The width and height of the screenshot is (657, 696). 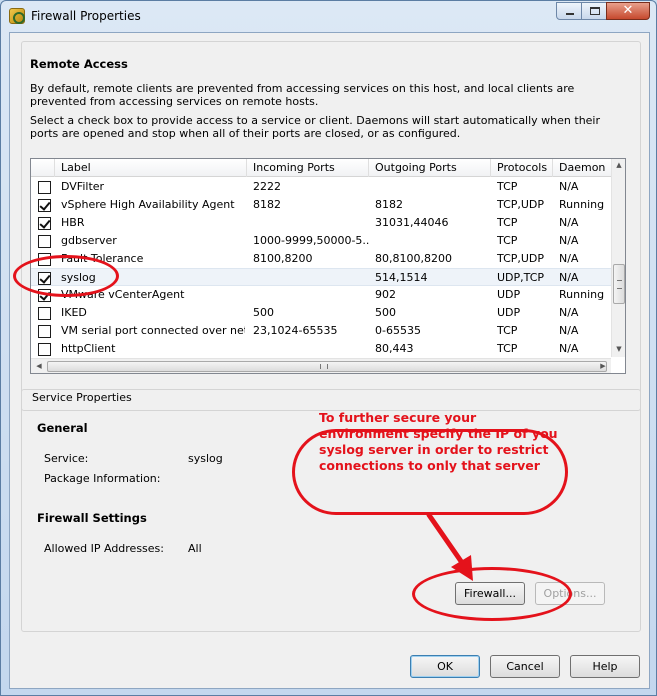 What do you see at coordinates (412, 222) in the screenshot?
I see `cell-outgoing-ports: 31031,44046` at bounding box center [412, 222].